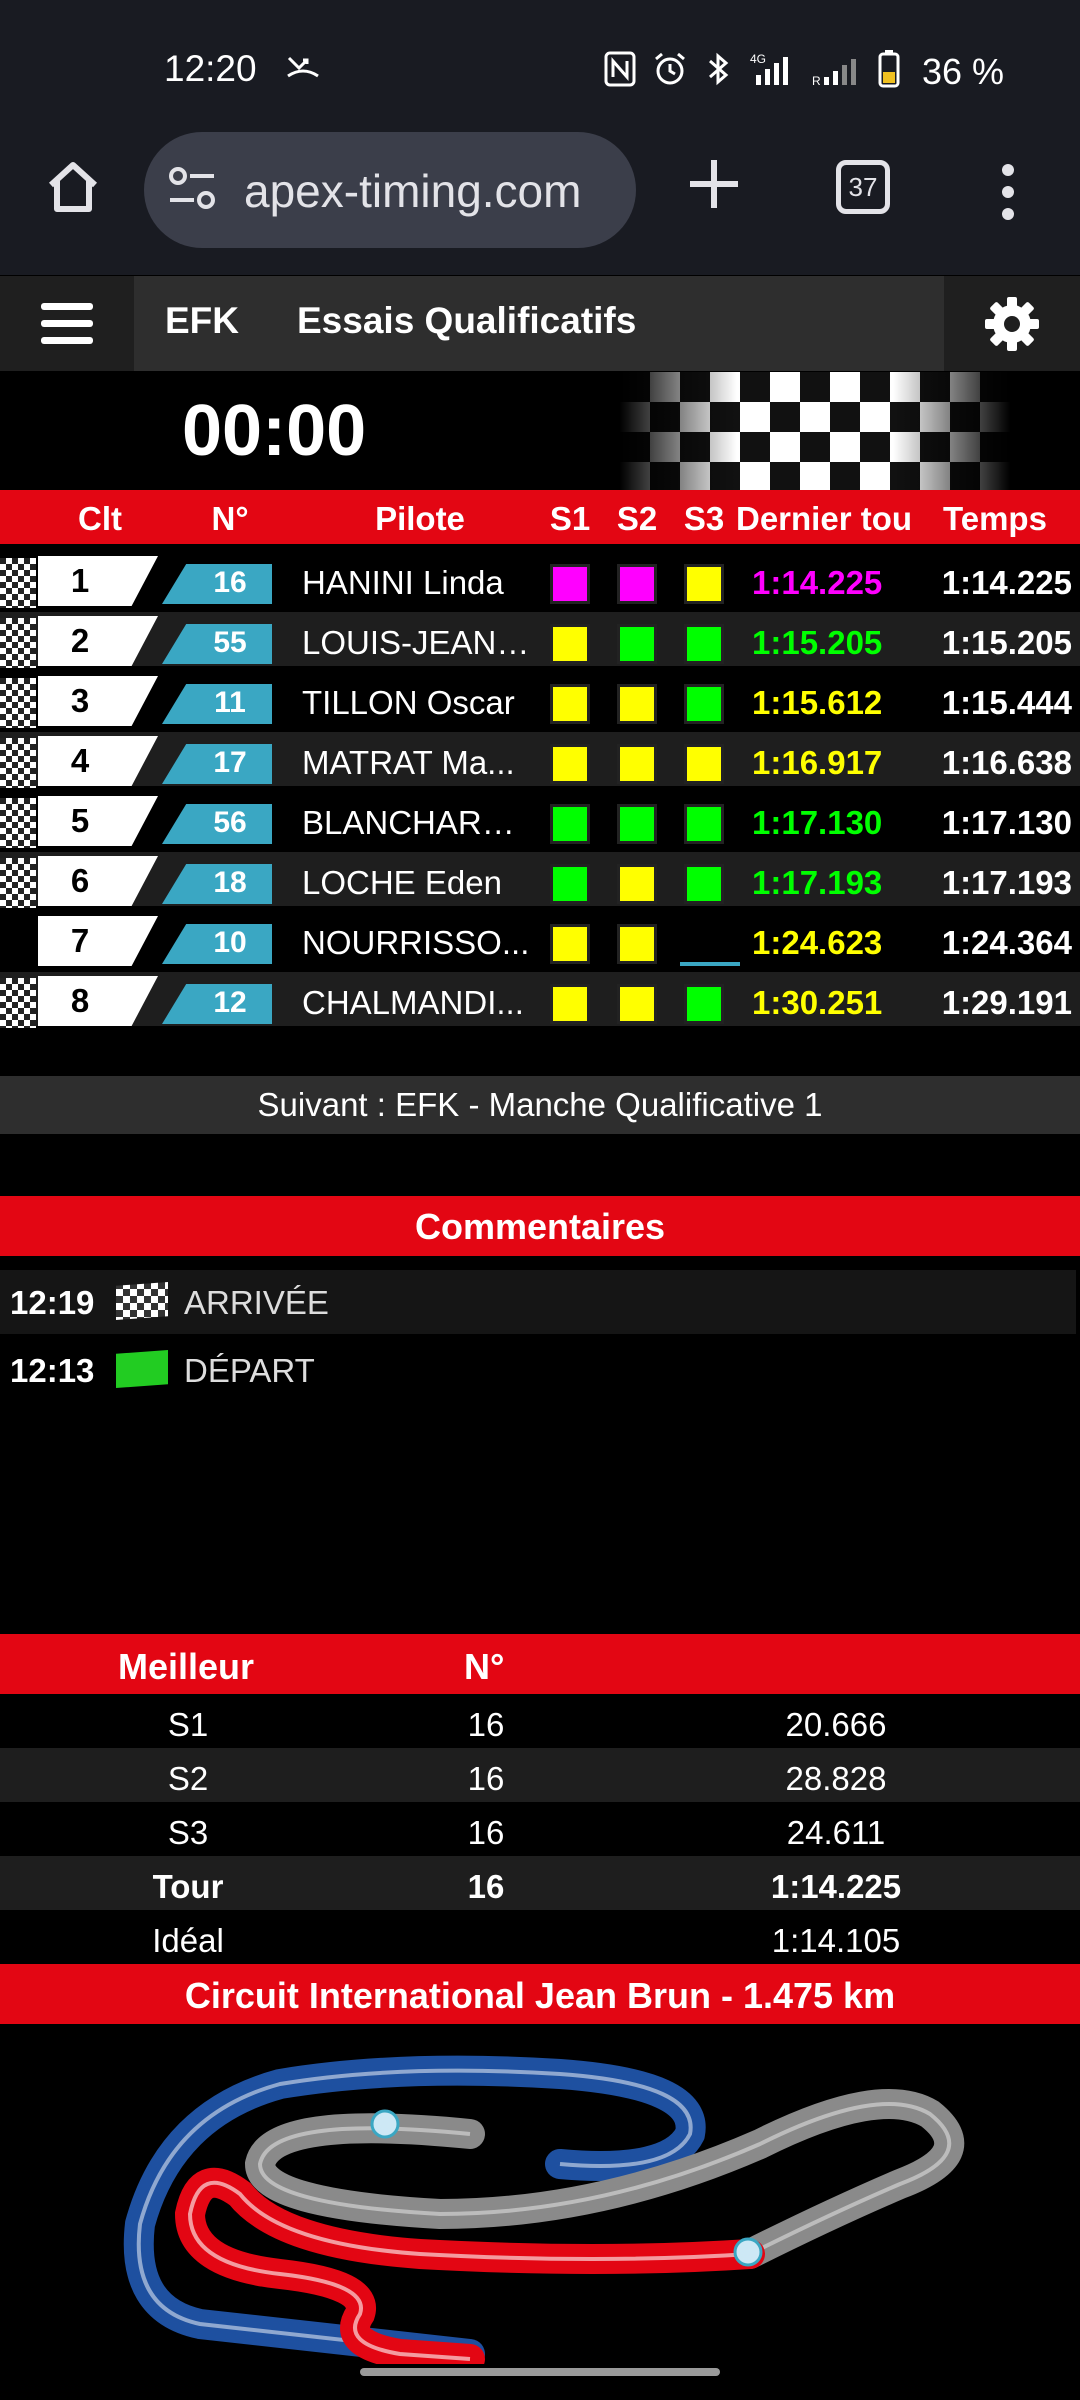 Image resolution: width=1080 pixels, height=2400 pixels. I want to click on kart-number-text: 10, so click(230, 942).